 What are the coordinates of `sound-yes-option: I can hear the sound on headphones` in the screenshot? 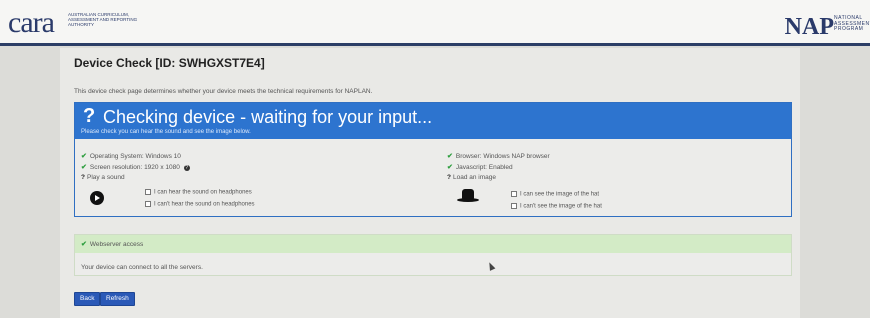 It's located at (198, 192).